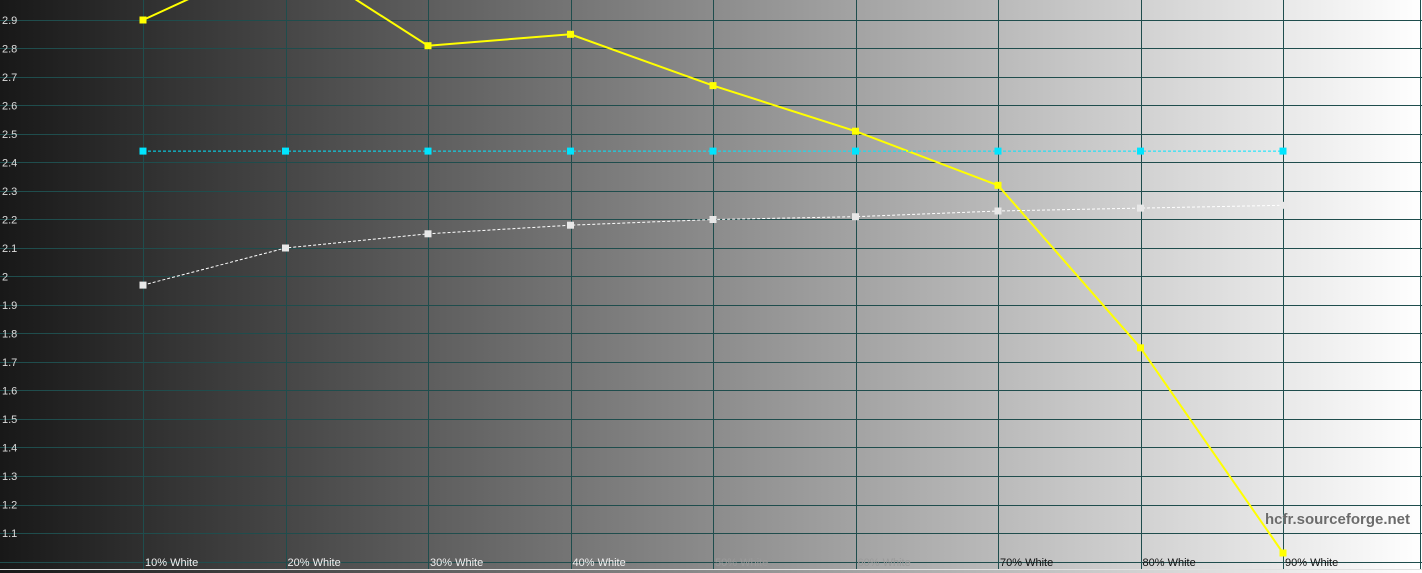  I want to click on watermark-text: hcfr.sourceforge.net, so click(1337, 519).